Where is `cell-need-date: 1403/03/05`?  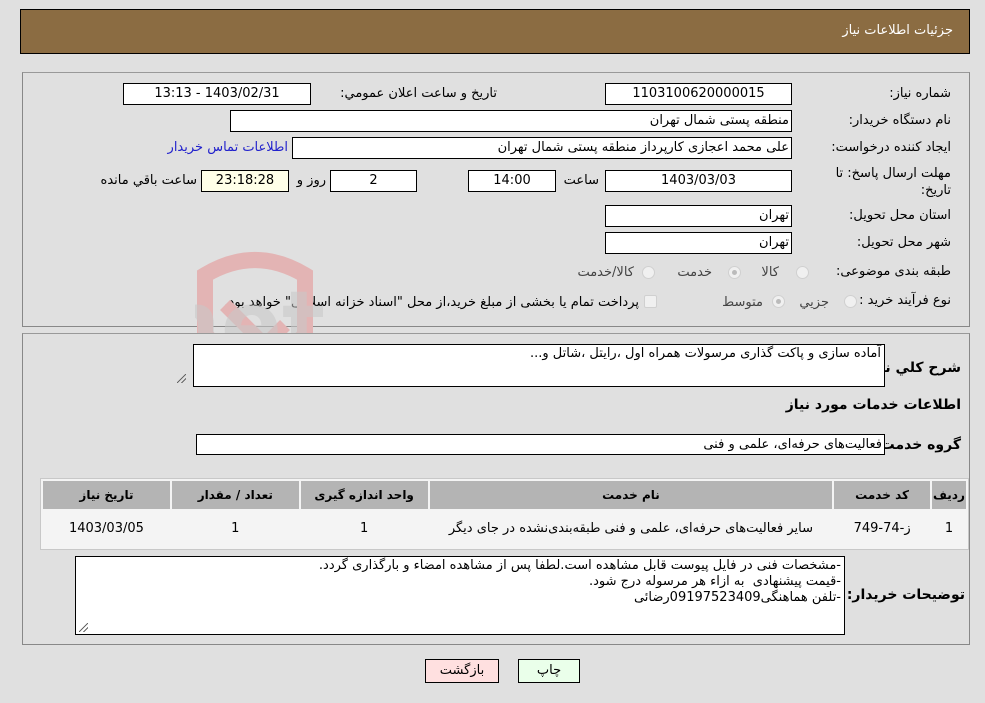
cell-need-date: 1403/03/05 is located at coordinates (106, 529).